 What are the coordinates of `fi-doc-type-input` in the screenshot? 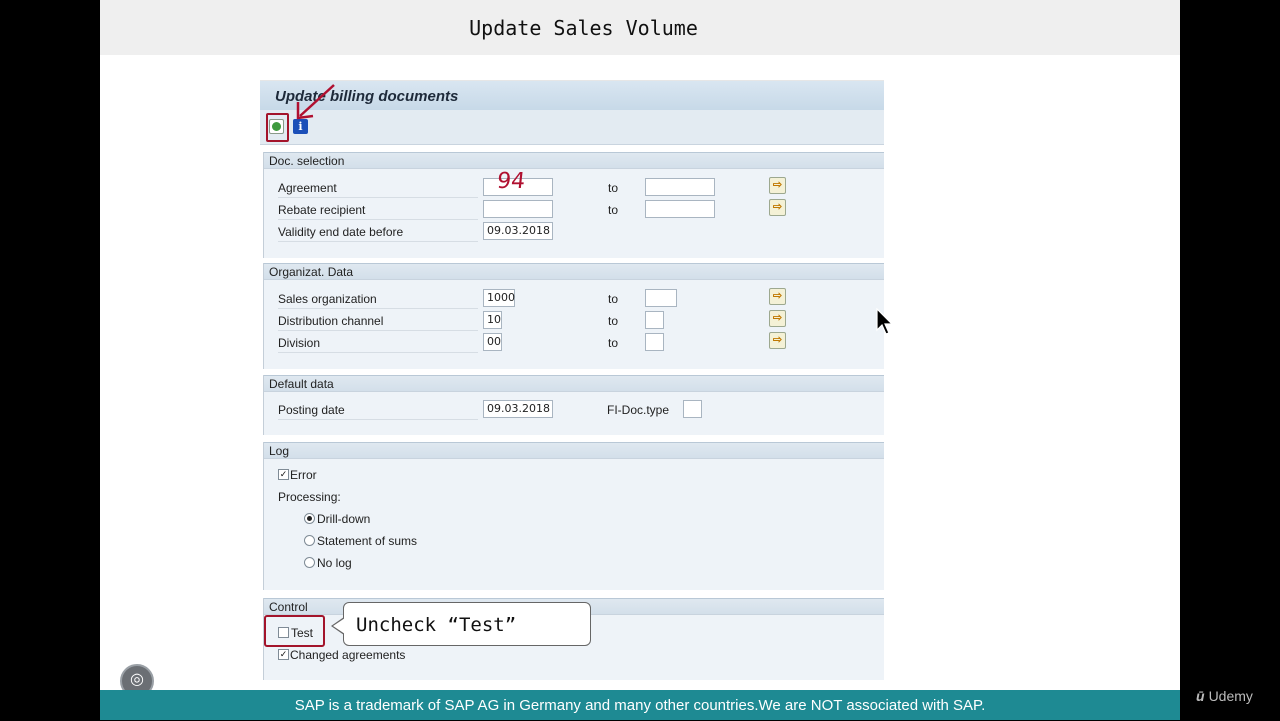 It's located at (692, 409).